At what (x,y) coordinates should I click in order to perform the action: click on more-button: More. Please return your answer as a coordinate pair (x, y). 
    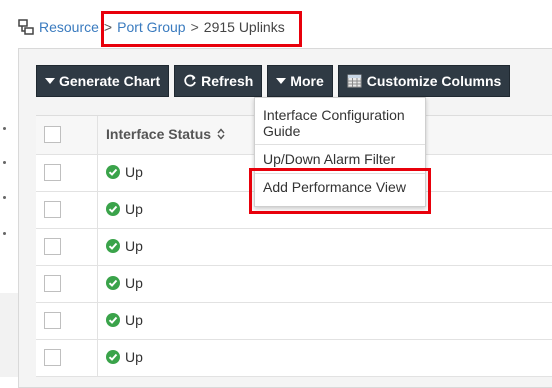
    Looking at the image, I should click on (300, 81).